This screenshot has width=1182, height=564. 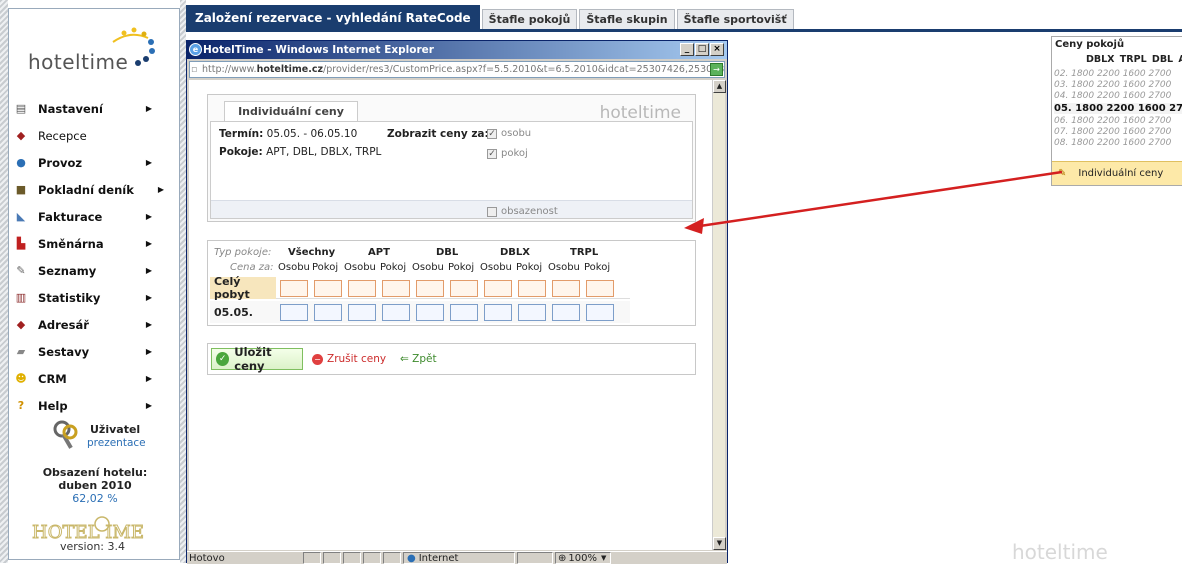 I want to click on checkbox-unchecked-icon, so click(x=492, y=211).